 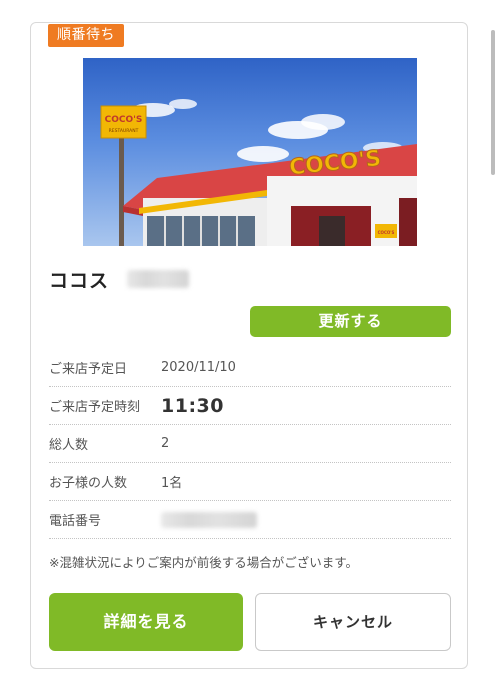 I want to click on phone-label: 電話番号, so click(x=75, y=521).